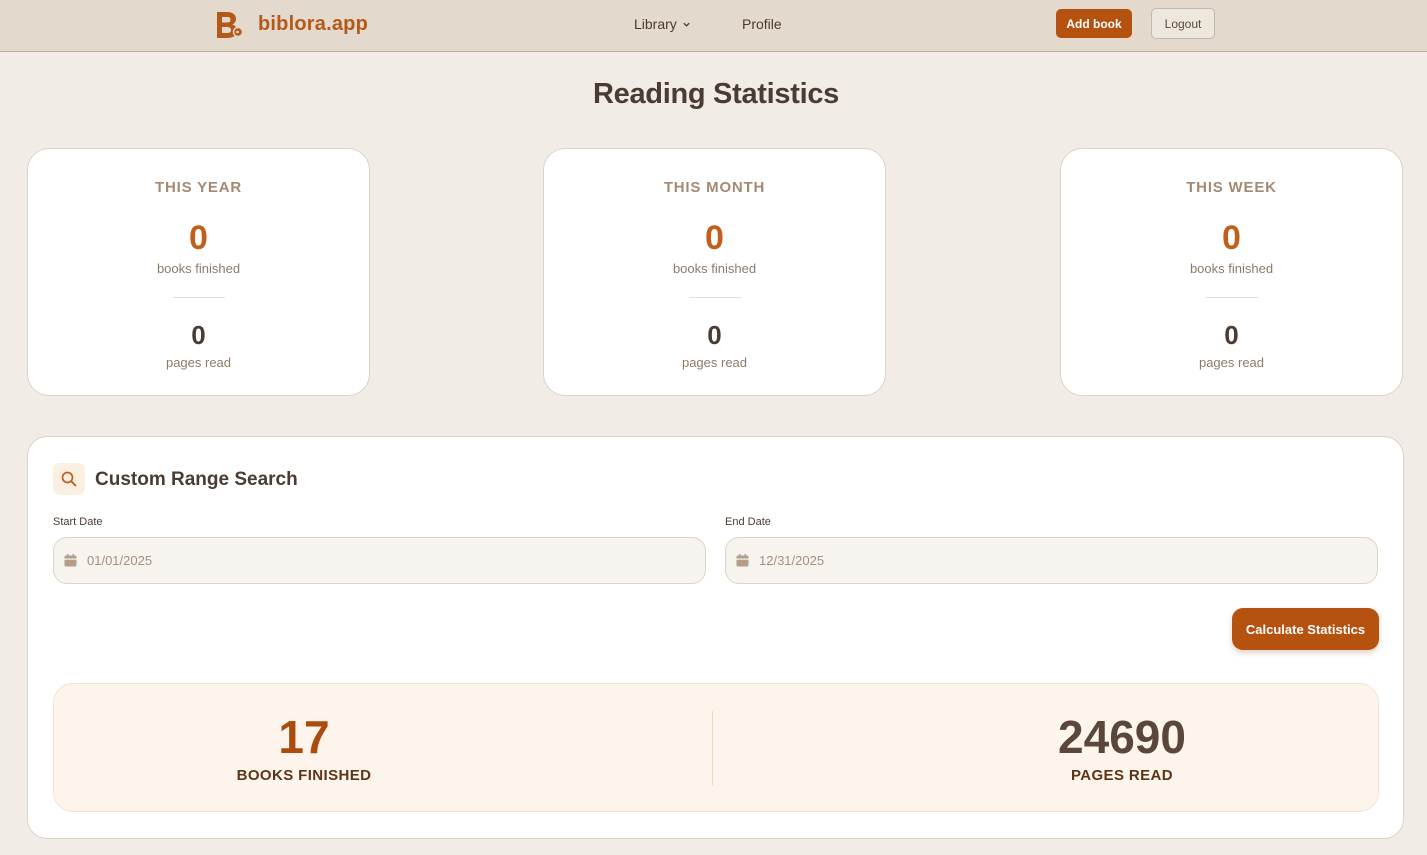 The width and height of the screenshot is (1427, 855). What do you see at coordinates (714, 187) in the screenshot?
I see `card-period-label: THIS MONTH` at bounding box center [714, 187].